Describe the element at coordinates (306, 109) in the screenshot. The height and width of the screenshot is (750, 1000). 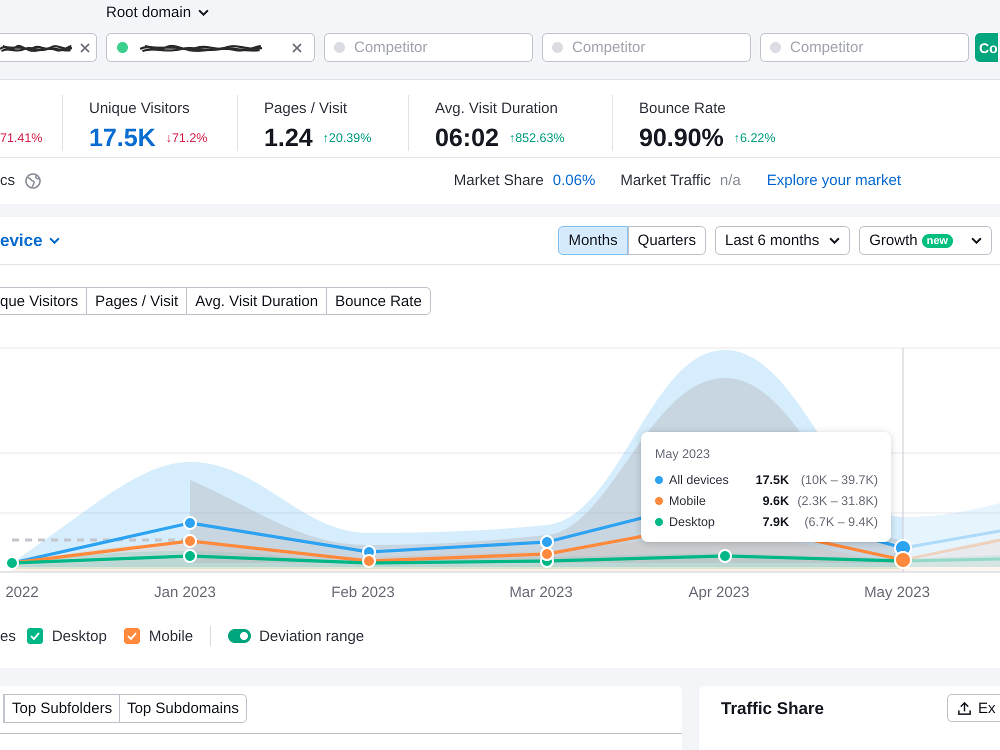
I see `metric-label: Pages / Visit` at that location.